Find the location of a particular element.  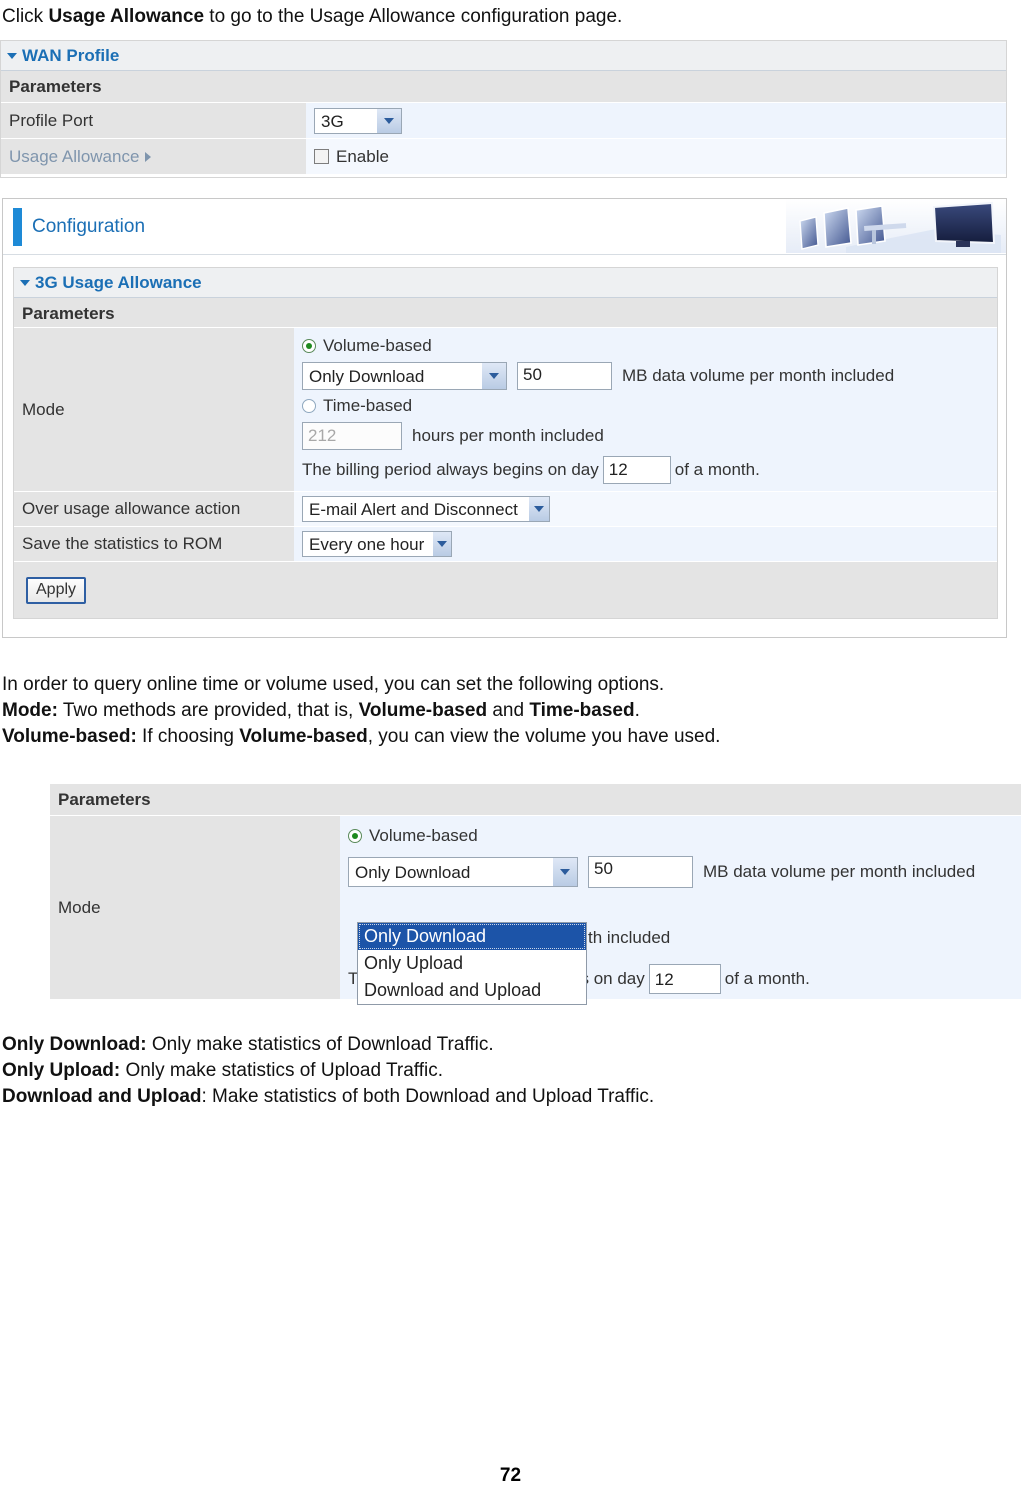

option-download-and-upload: Download and Upload is located at coordinates (472, 990).